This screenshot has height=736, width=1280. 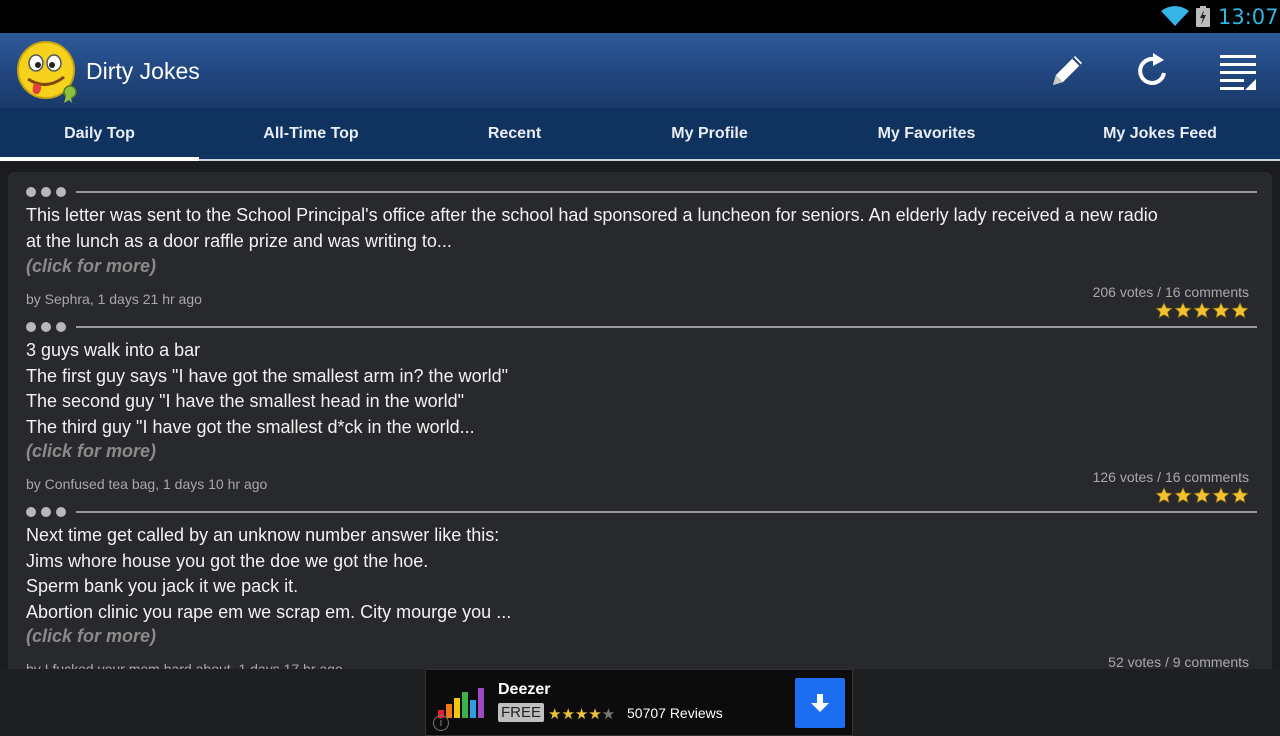 What do you see at coordinates (461, 703) in the screenshot?
I see `deezer-logo-icon` at bounding box center [461, 703].